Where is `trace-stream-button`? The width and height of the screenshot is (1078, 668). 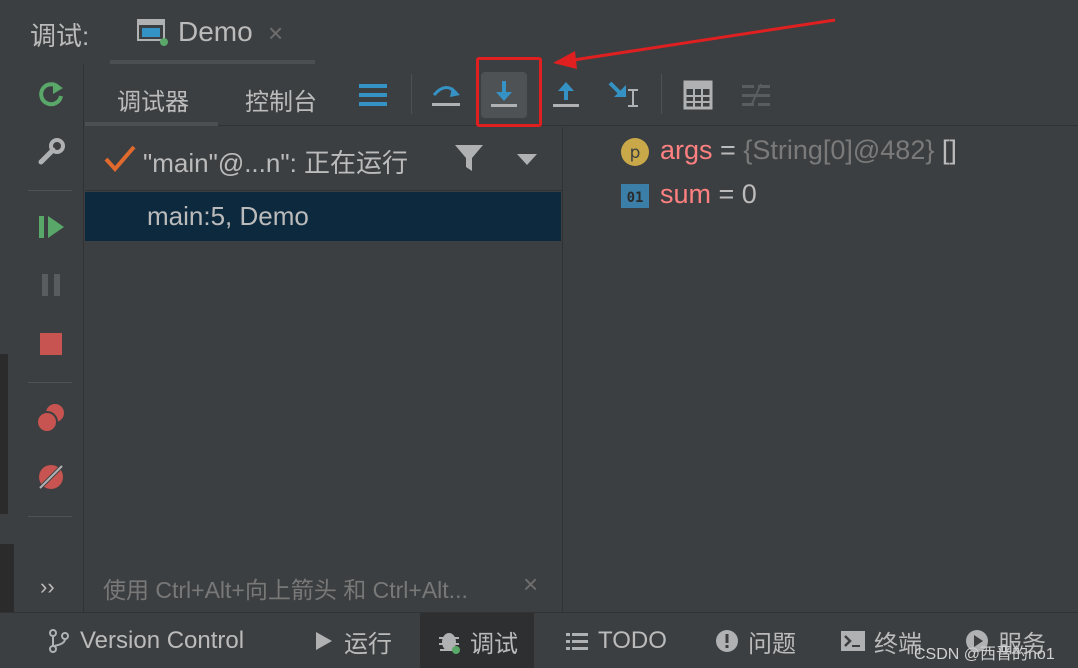
trace-stream-button is located at coordinates (756, 95).